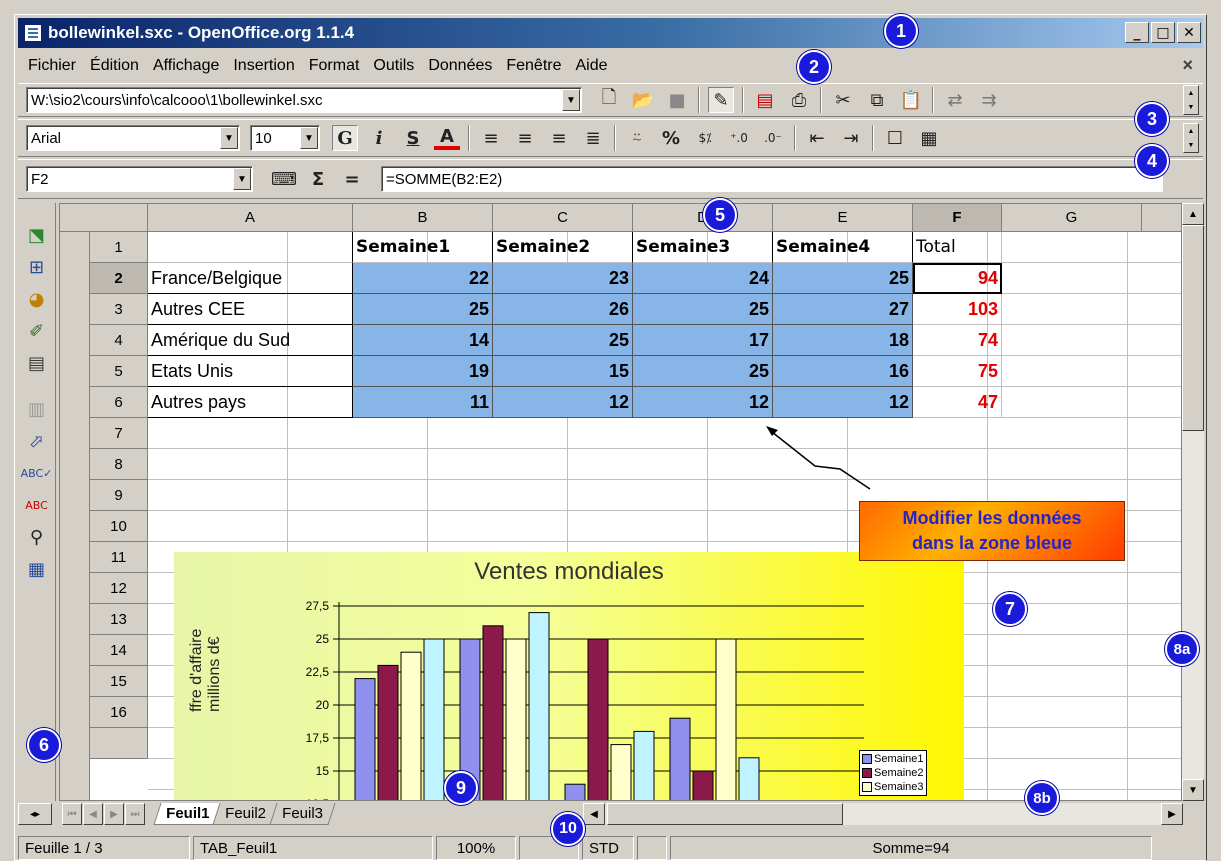  I want to click on row-header-14: 14, so click(119, 650).